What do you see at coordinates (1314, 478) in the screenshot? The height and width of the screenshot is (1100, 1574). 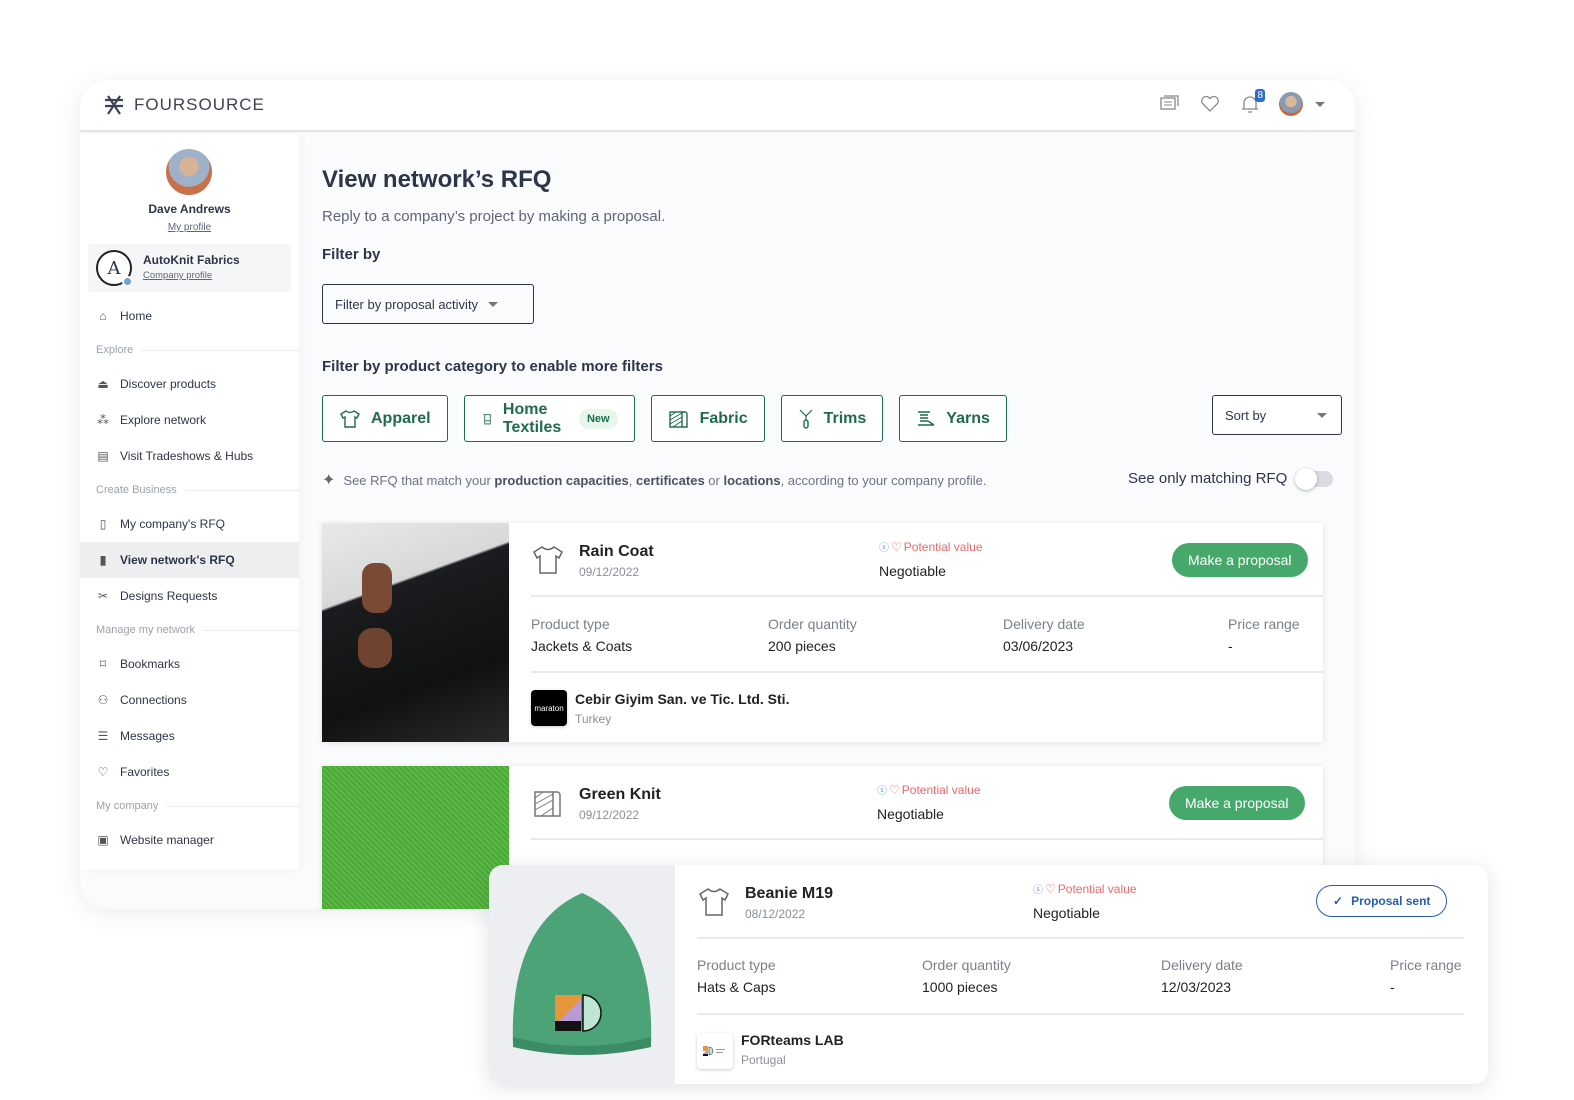 I see `matching-rfq-toggle` at bounding box center [1314, 478].